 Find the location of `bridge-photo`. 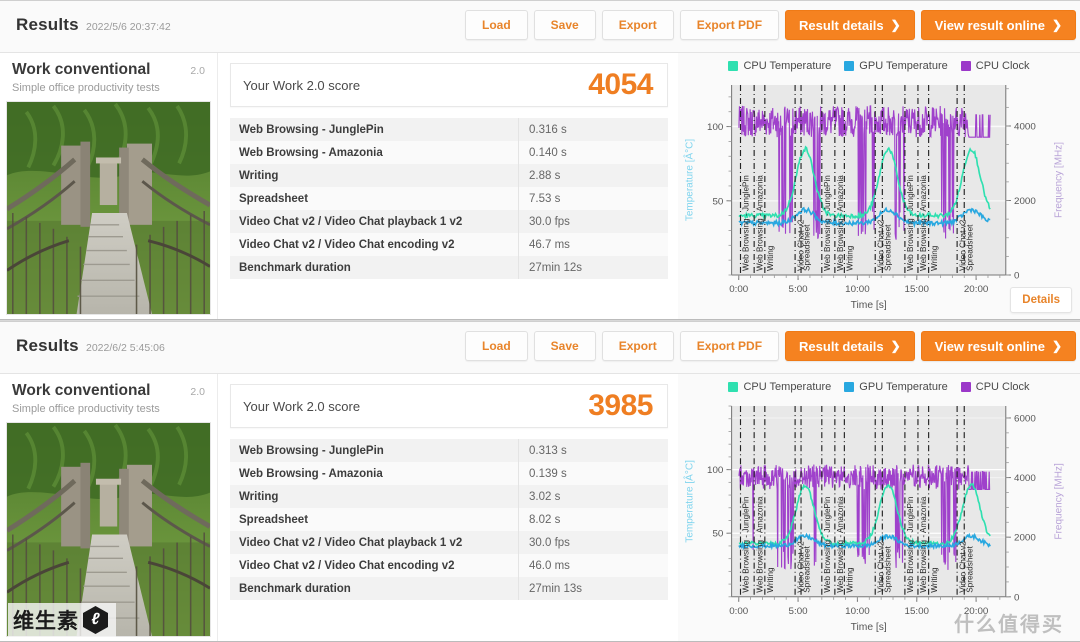

bridge-photo is located at coordinates (108, 208).